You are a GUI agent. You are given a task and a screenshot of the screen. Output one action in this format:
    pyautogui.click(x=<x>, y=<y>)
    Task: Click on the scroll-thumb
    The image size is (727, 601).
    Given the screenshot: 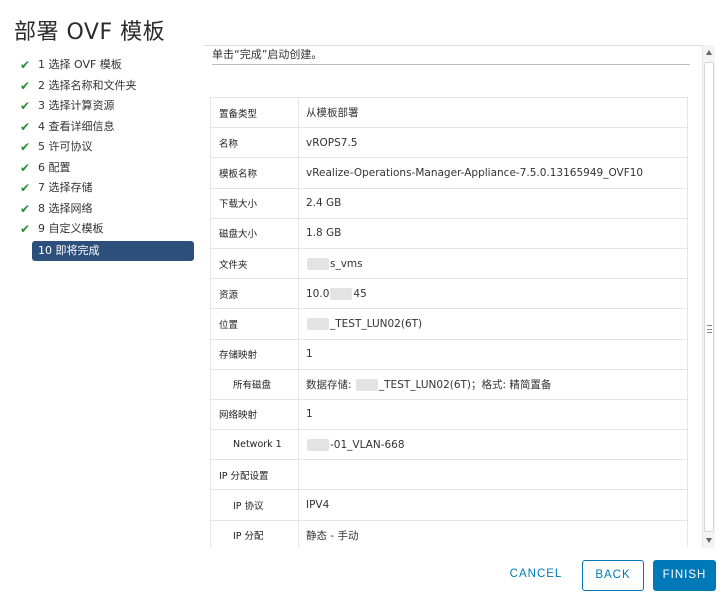 What is the action you would take?
    pyautogui.click(x=709, y=297)
    